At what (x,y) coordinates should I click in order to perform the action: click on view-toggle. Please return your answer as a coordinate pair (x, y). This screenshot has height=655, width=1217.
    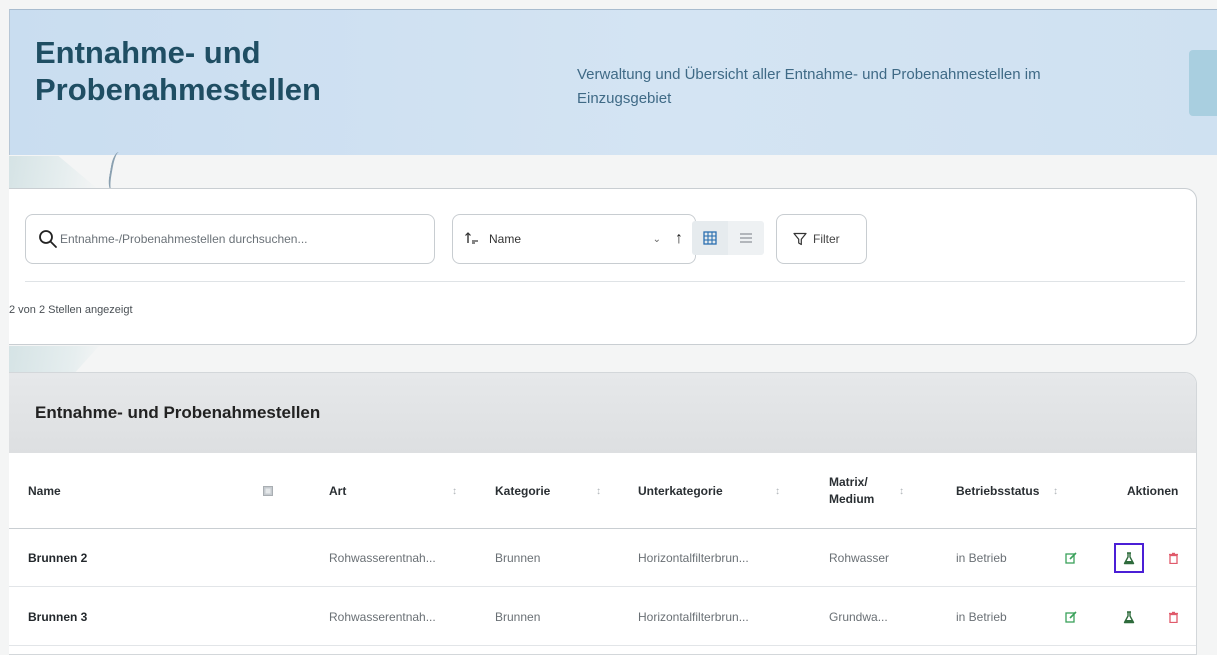
    Looking at the image, I should click on (725, 238).